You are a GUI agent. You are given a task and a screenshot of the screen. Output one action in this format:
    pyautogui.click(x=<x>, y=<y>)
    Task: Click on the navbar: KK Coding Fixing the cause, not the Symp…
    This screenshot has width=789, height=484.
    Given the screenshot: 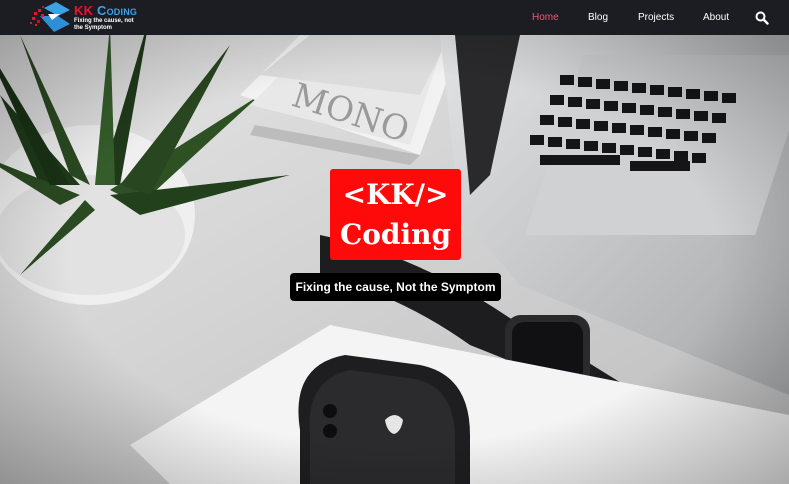 What is the action you would take?
    pyautogui.click(x=394, y=17)
    